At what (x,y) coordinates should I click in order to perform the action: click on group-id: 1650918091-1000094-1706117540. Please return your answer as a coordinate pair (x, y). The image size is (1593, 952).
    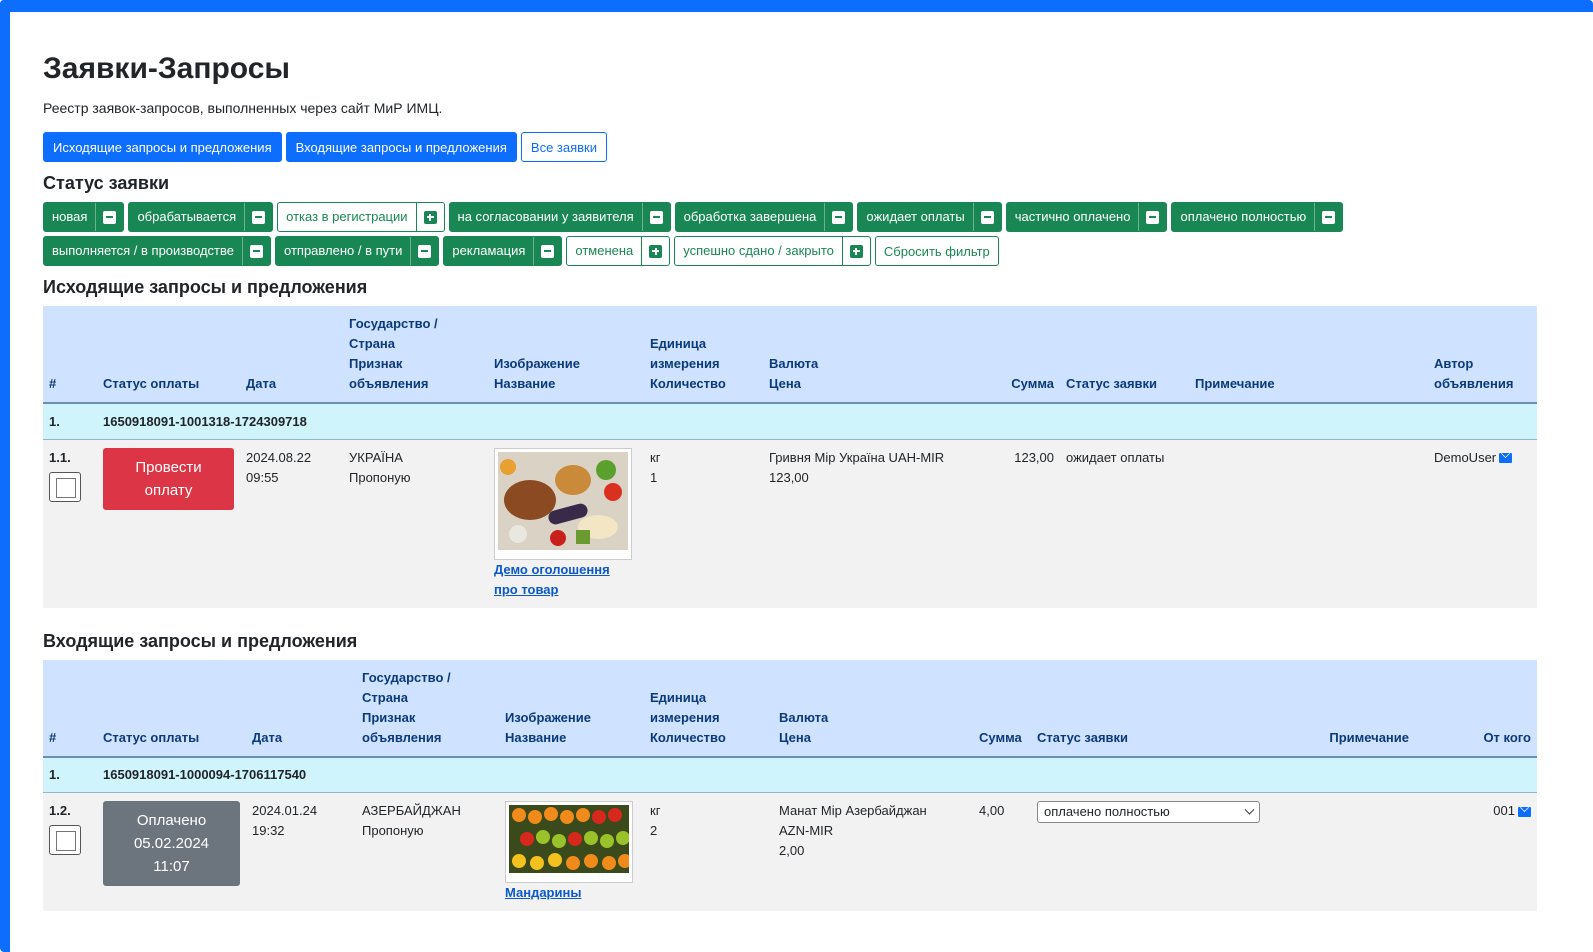
    Looking at the image, I should click on (817, 774).